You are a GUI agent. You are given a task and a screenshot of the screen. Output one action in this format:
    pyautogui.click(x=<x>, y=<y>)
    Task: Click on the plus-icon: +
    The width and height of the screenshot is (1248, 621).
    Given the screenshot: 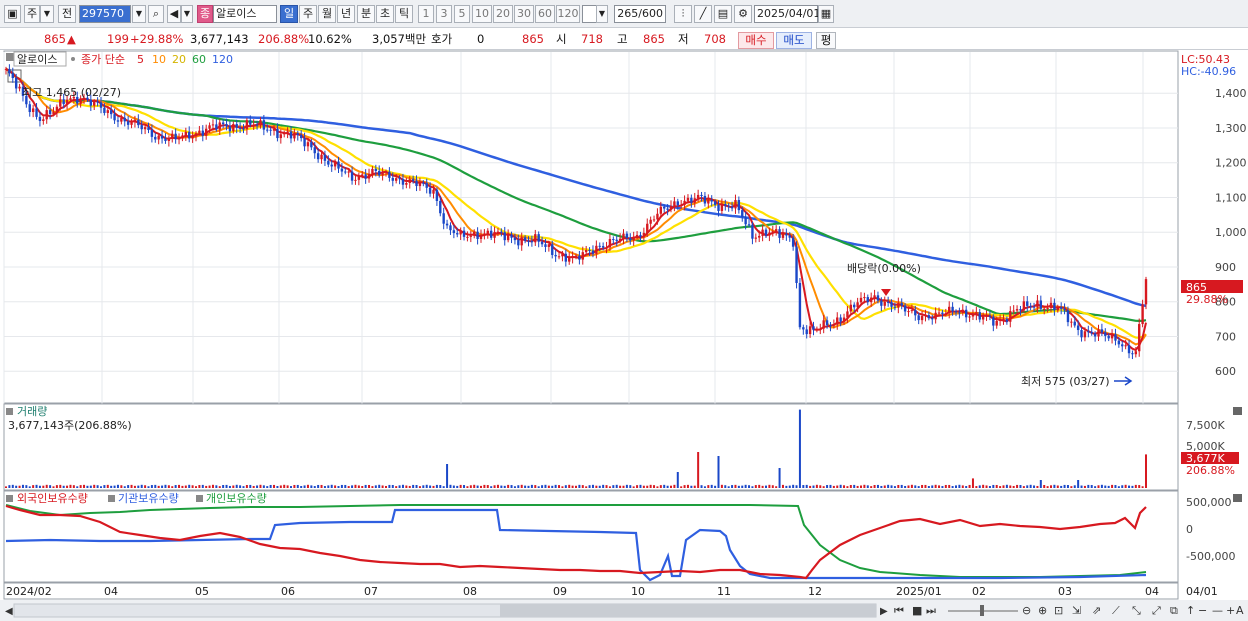 What is the action you would take?
    pyautogui.click(x=1230, y=610)
    